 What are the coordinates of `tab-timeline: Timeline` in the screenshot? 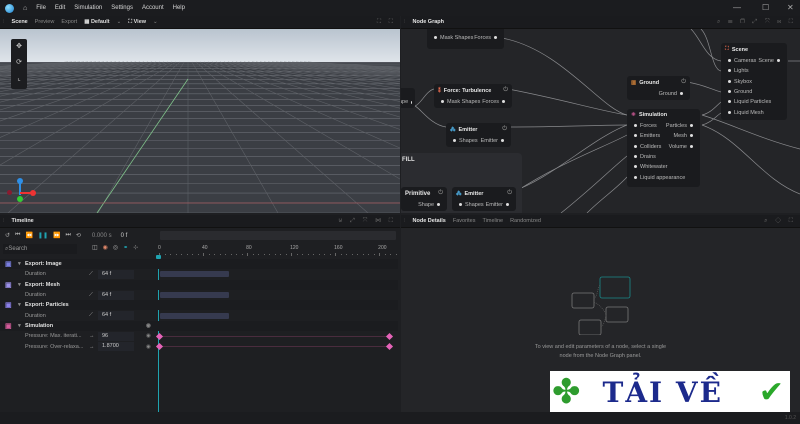 It's located at (492, 221).